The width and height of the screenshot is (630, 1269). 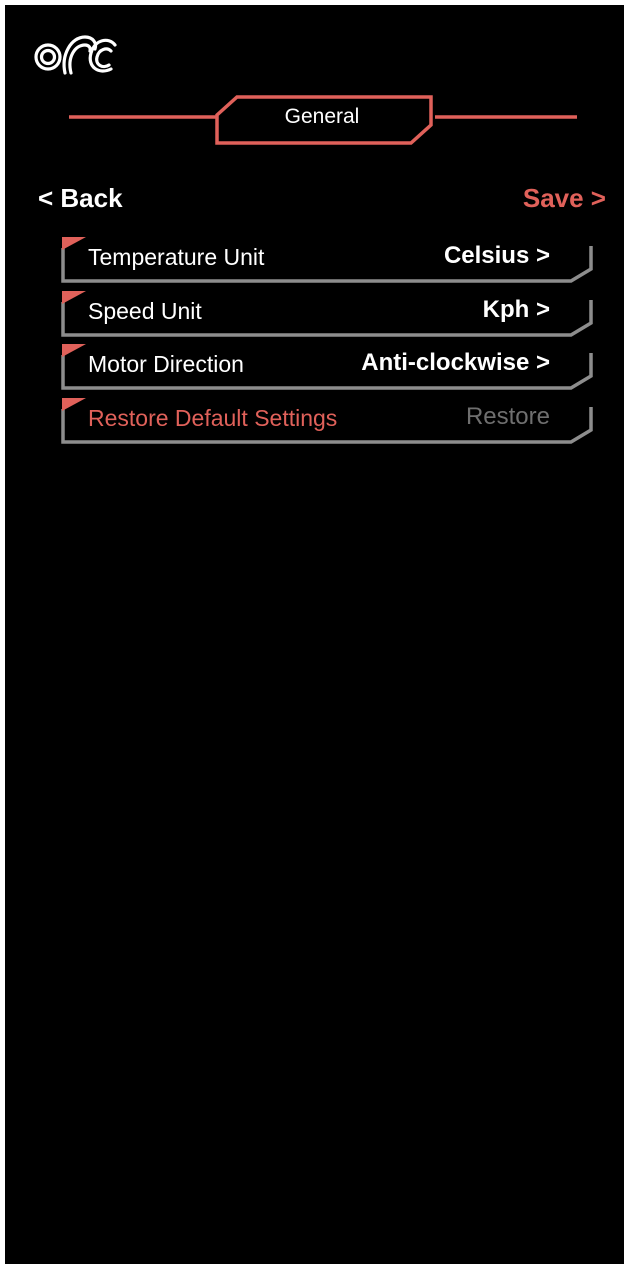 I want to click on page-title: General, so click(x=322, y=116).